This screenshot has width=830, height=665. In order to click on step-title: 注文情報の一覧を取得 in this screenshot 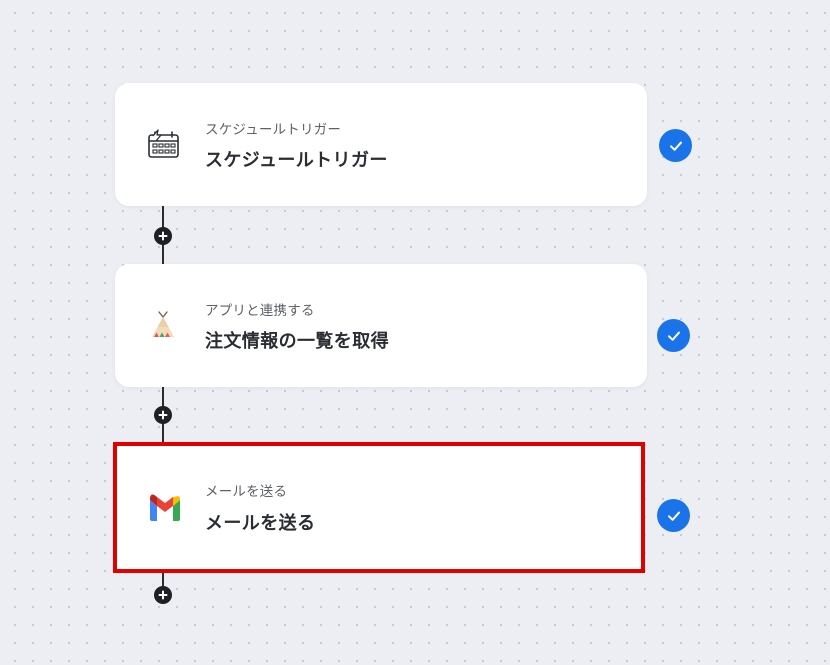, I will do `click(297, 341)`.